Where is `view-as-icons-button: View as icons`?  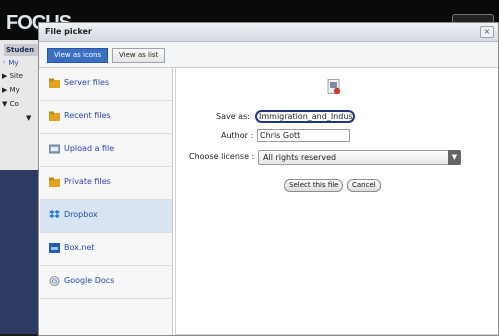
view-as-icons-button: View as icons is located at coordinates (78, 55).